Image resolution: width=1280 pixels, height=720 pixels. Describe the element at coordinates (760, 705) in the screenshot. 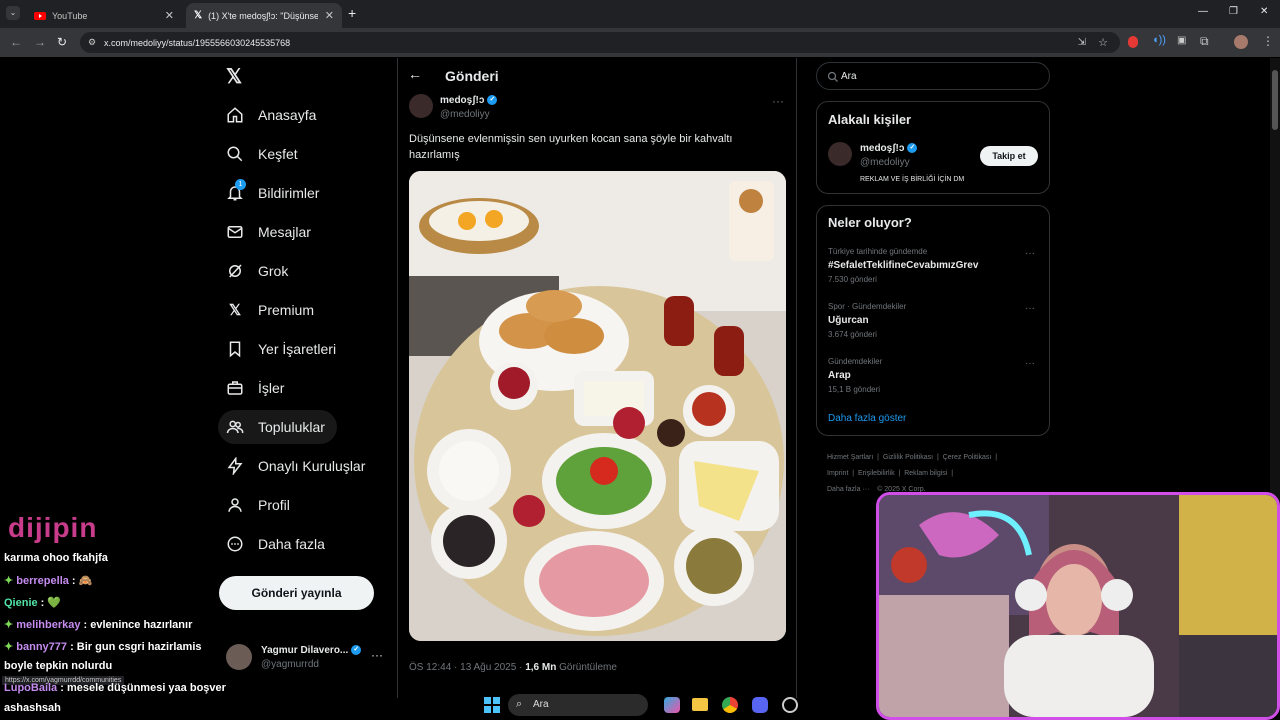

I see `discord-icon` at that location.